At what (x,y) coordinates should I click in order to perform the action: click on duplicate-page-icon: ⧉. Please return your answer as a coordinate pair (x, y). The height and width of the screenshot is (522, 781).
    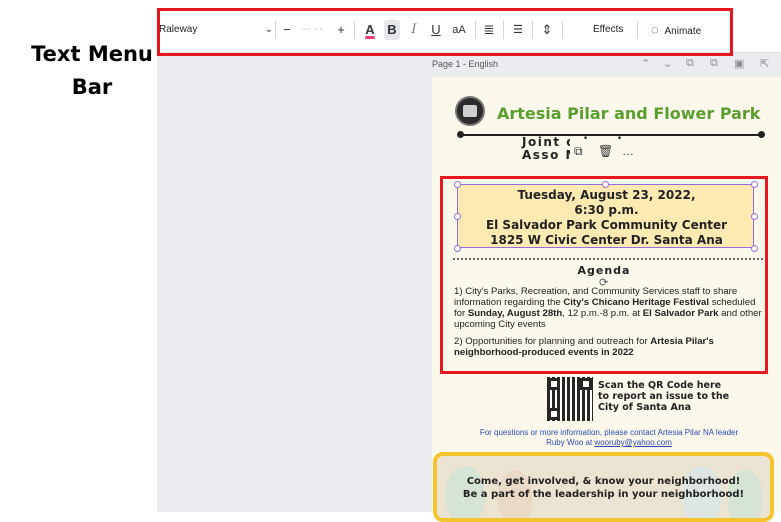
    Looking at the image, I should click on (690, 64).